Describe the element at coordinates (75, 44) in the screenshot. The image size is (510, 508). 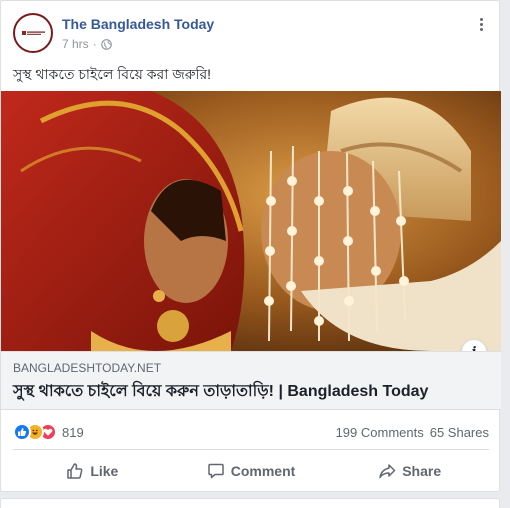
I see `post-timestamp: 7 hrs` at that location.